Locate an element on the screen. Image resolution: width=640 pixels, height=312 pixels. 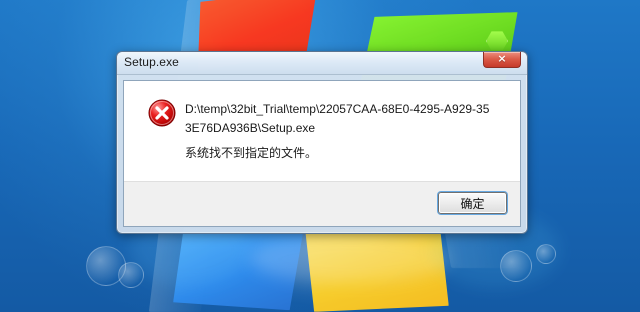
error-message: 系统找不到指定的文件。 is located at coordinates (251, 153).